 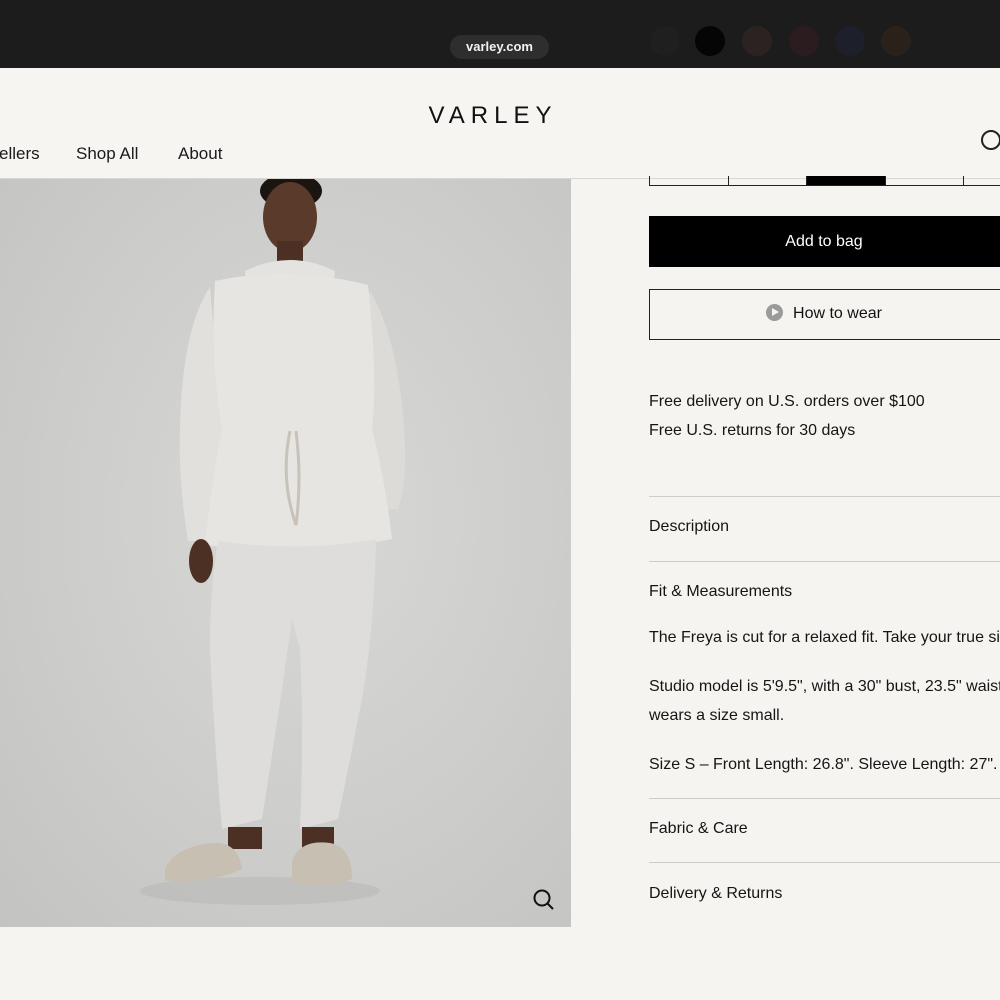 I want to click on accordion-fabric-care: Fabric & Care, so click(x=698, y=829).